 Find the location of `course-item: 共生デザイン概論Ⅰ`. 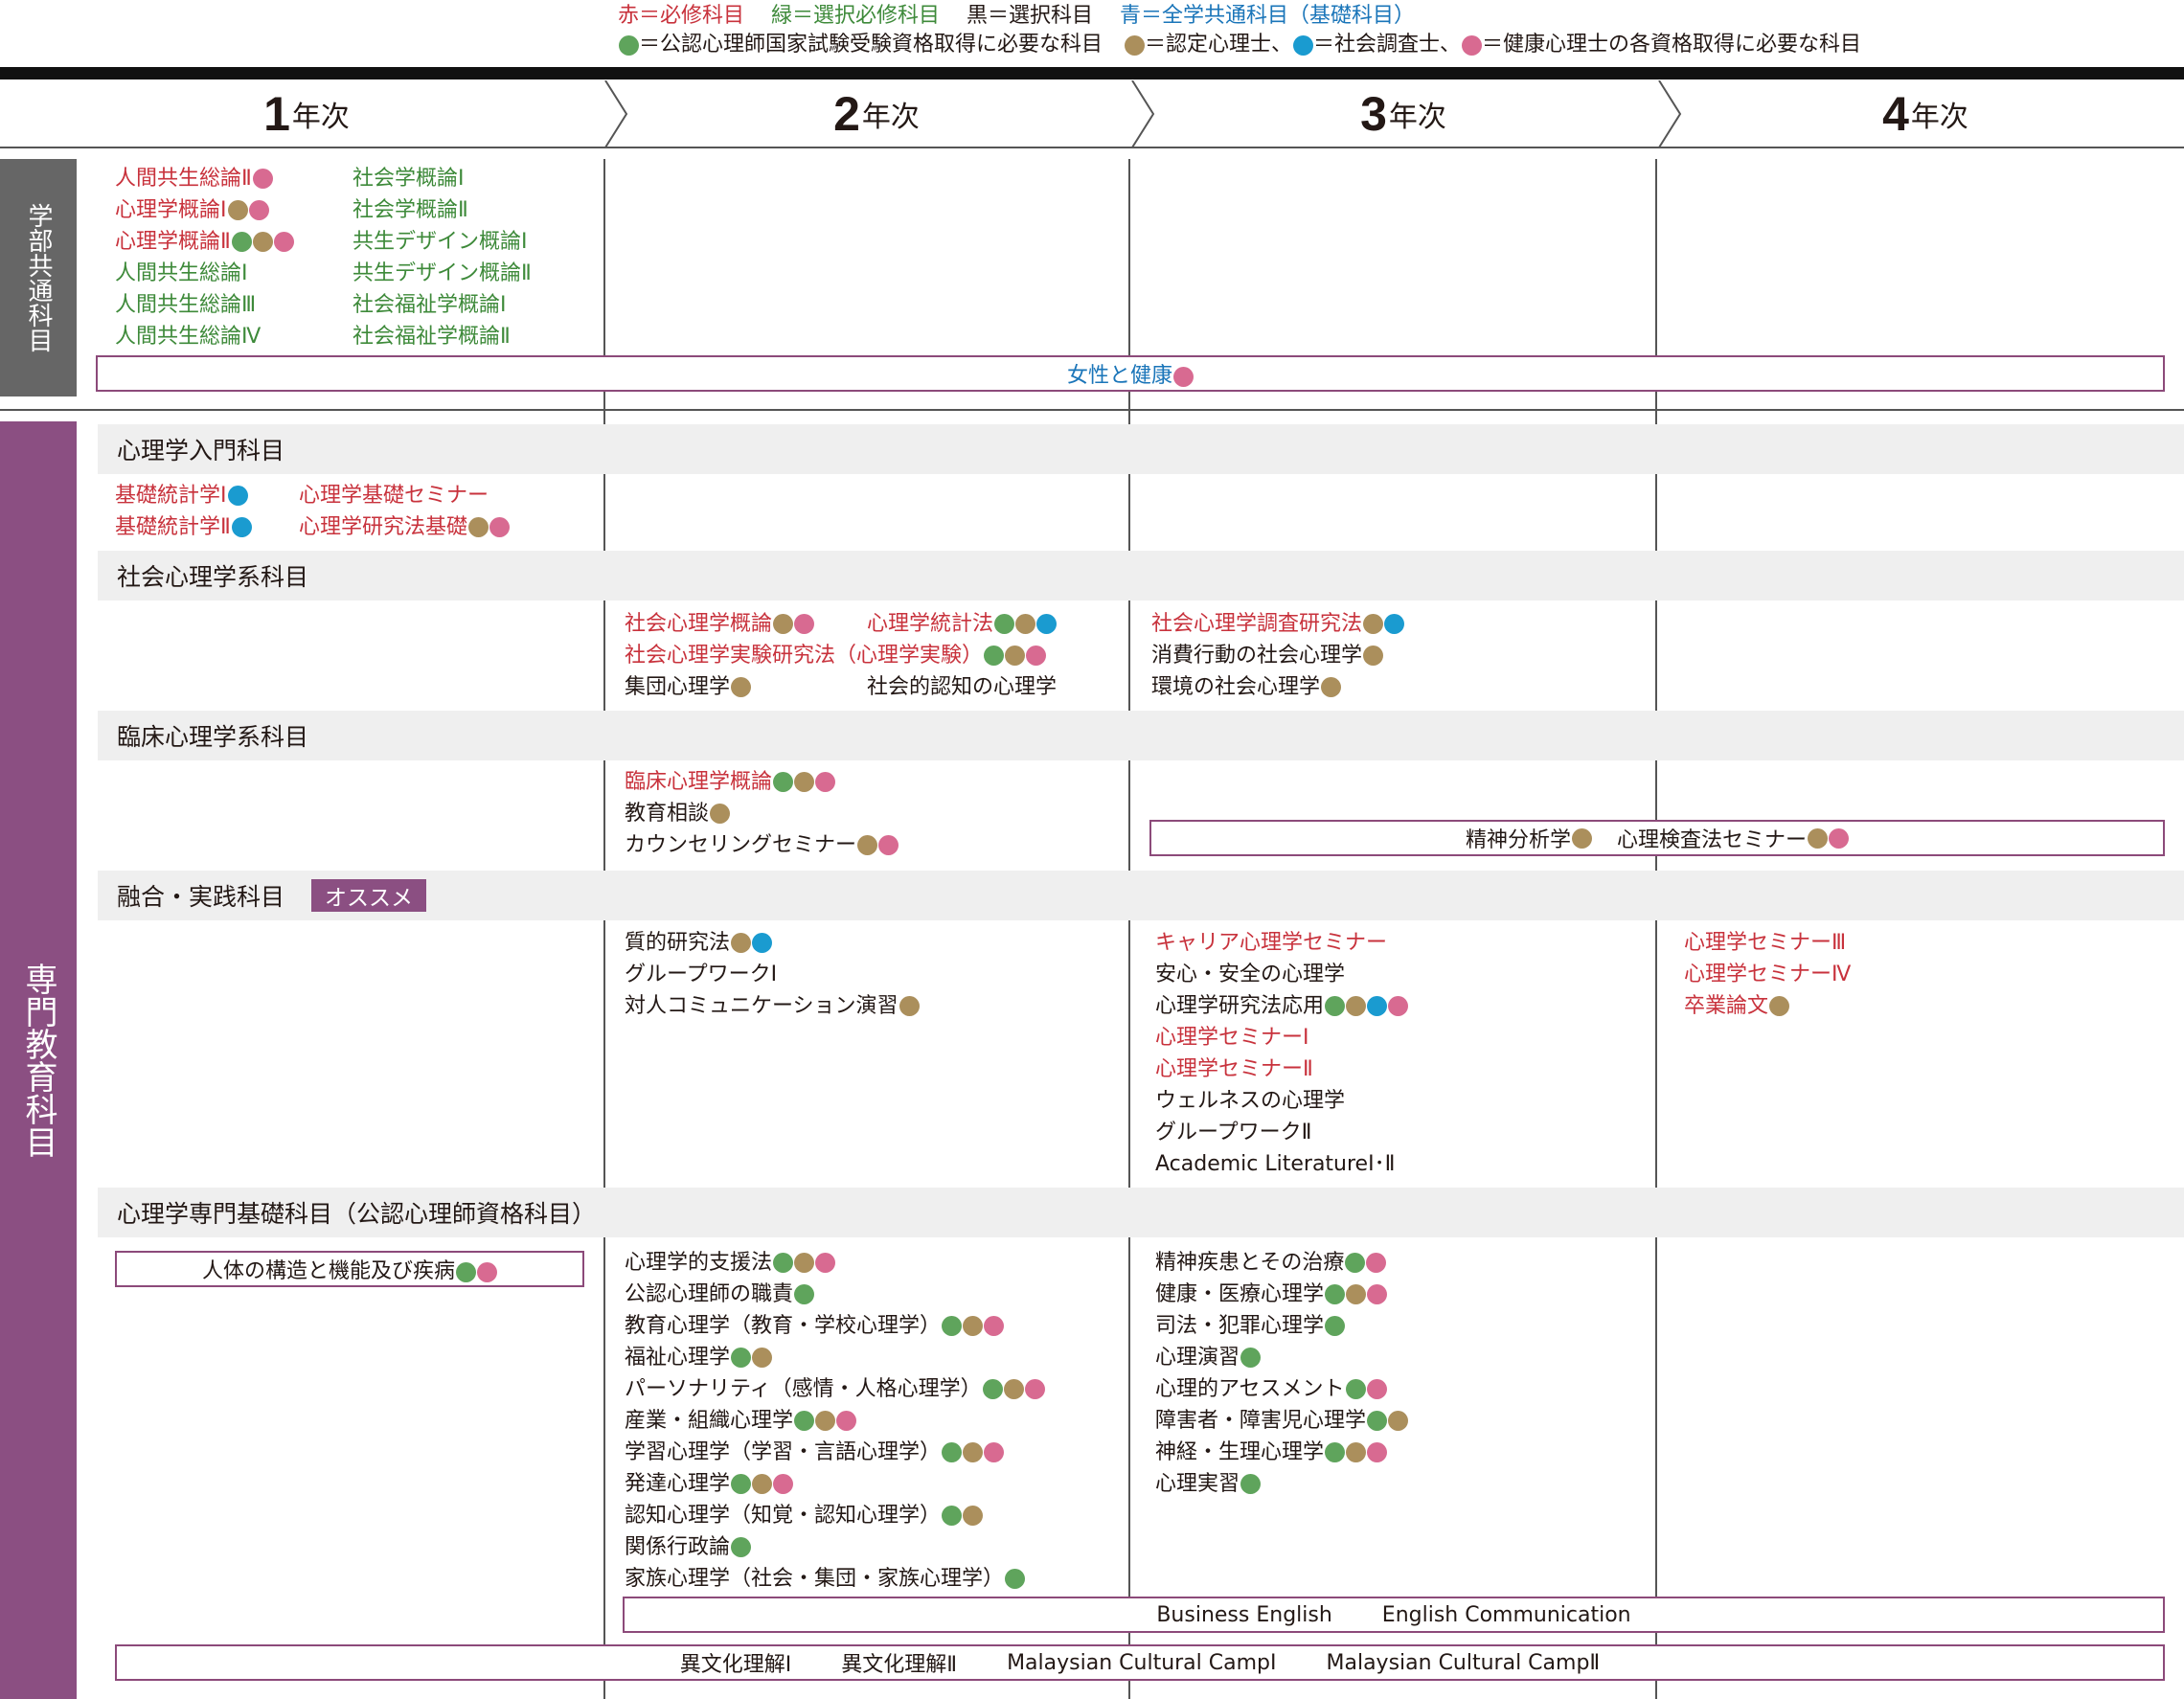

course-item: 共生デザイン概論Ⅰ is located at coordinates (442, 242).